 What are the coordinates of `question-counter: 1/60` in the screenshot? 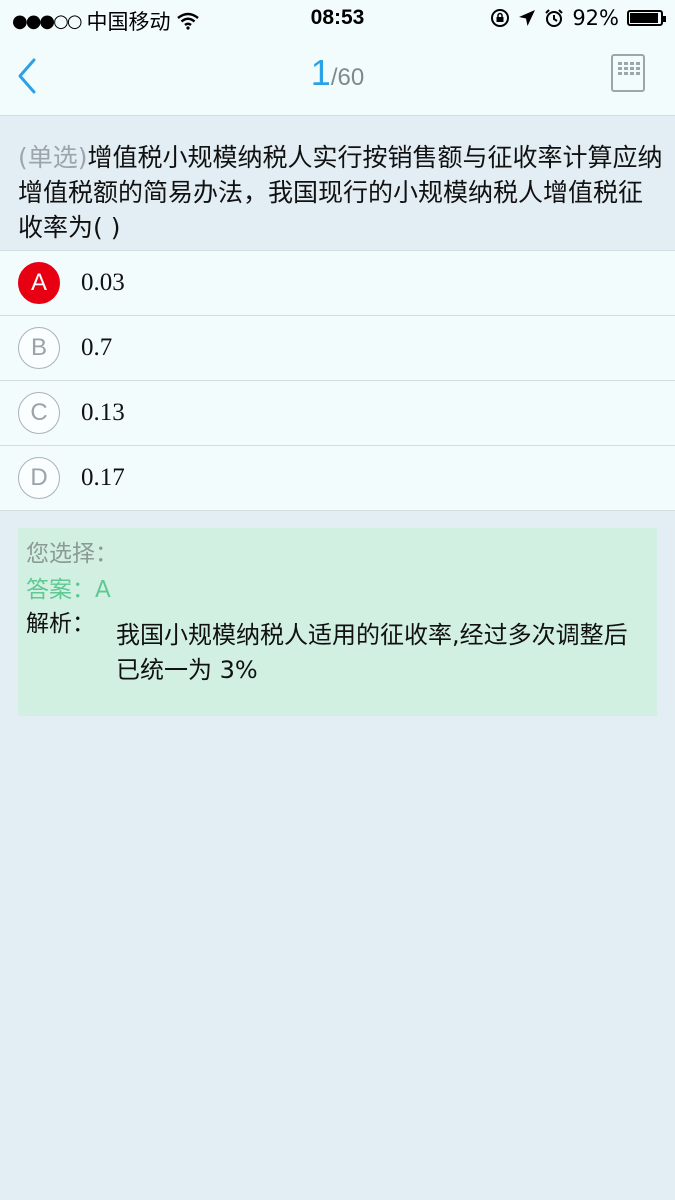 It's located at (337, 73).